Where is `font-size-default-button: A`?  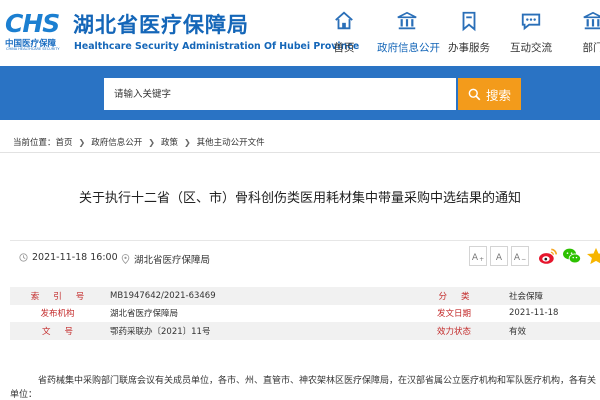 font-size-default-button: A is located at coordinates (499, 256).